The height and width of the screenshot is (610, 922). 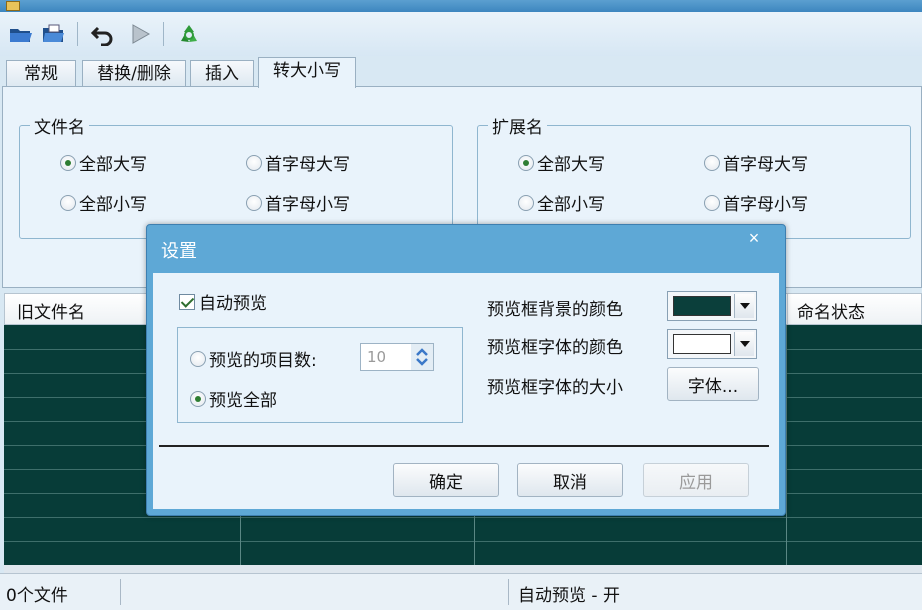 What do you see at coordinates (51, 310) in the screenshot?
I see `column-old-filename: 旧文件名` at bounding box center [51, 310].